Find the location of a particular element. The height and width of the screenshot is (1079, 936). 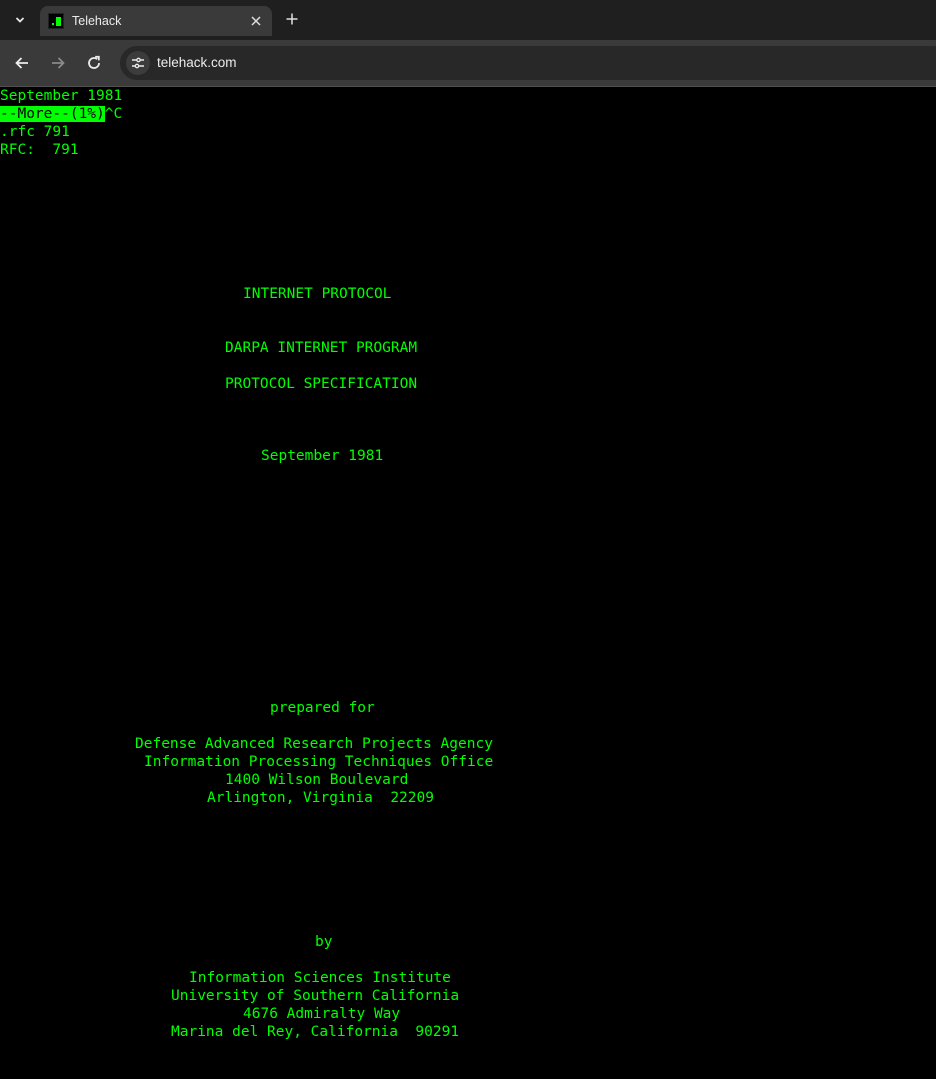

tune-icon is located at coordinates (138, 63).